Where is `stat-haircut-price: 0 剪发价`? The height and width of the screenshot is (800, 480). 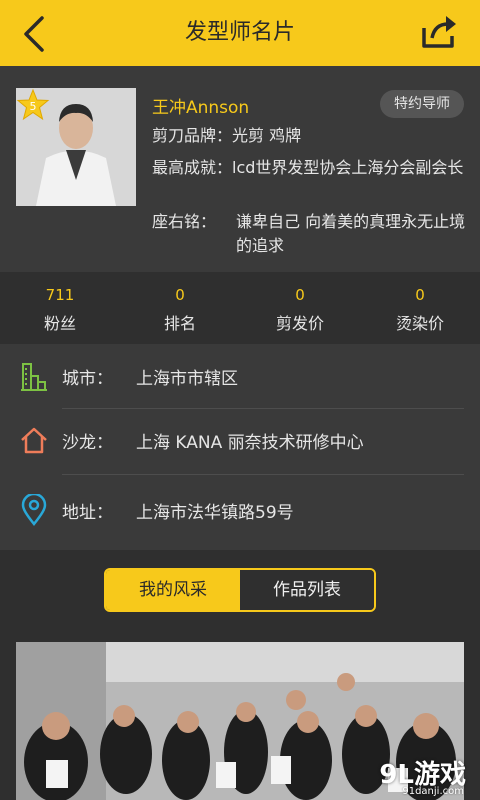 stat-haircut-price: 0 剪发价 is located at coordinates (300, 308).